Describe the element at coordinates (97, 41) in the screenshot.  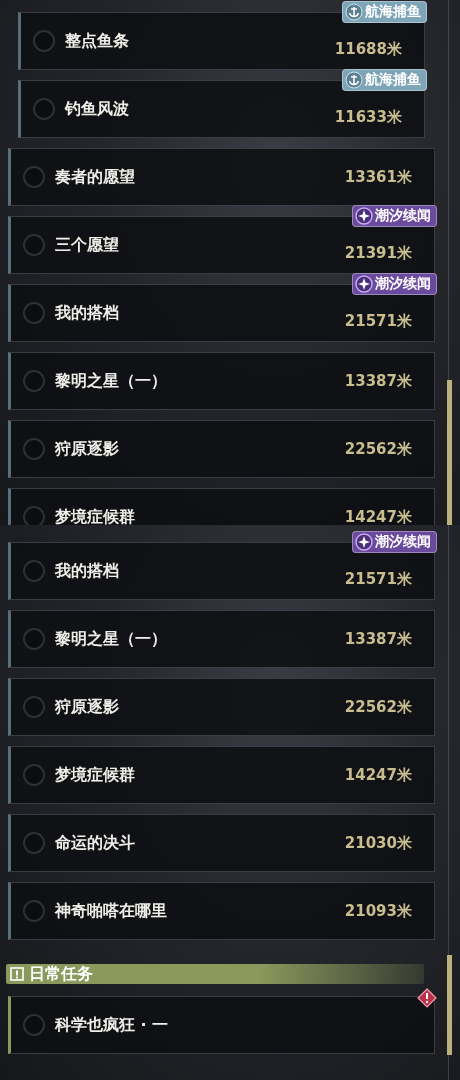
I see `quest-title: 整点鱼条` at that location.